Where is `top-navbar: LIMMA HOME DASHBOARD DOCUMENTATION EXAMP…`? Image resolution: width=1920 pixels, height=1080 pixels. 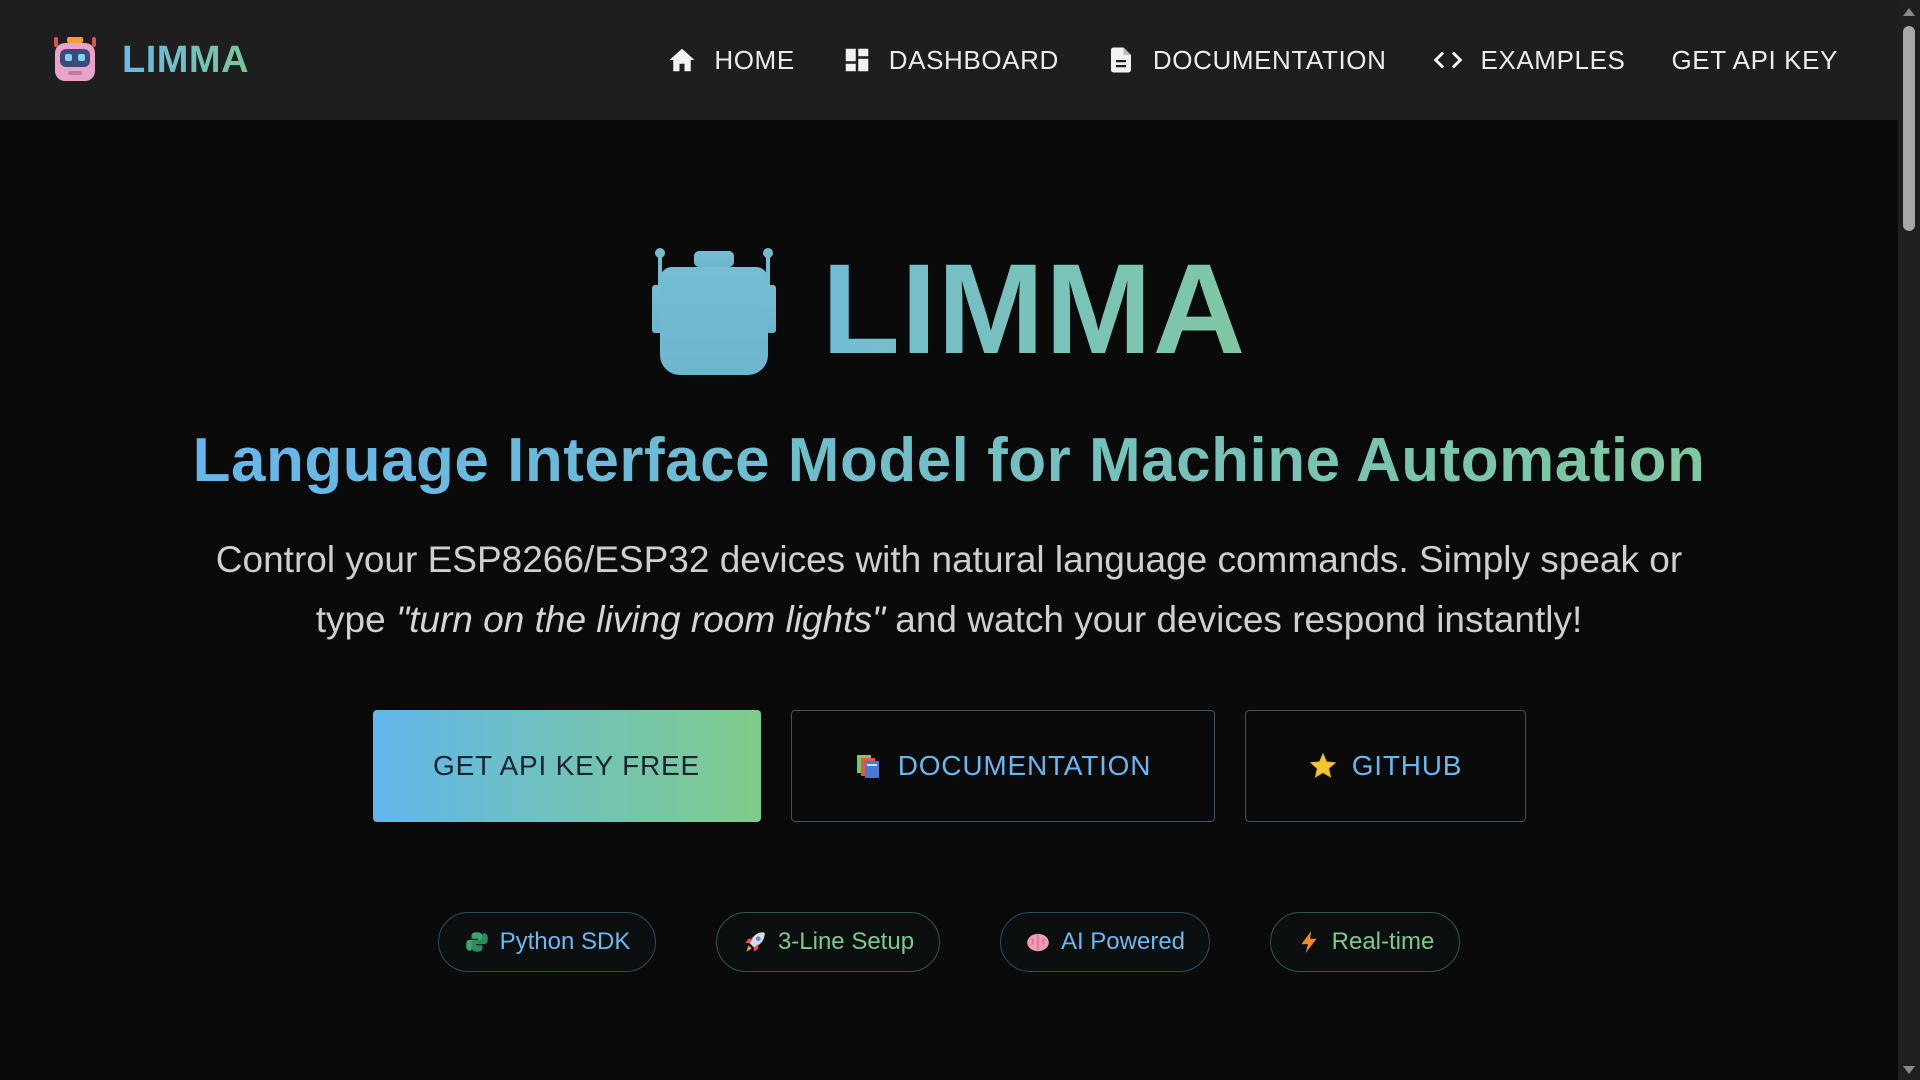
top-navbar: LIMMA HOME DASHBOARD DOCUMENTATION EXAMP… is located at coordinates (949, 60).